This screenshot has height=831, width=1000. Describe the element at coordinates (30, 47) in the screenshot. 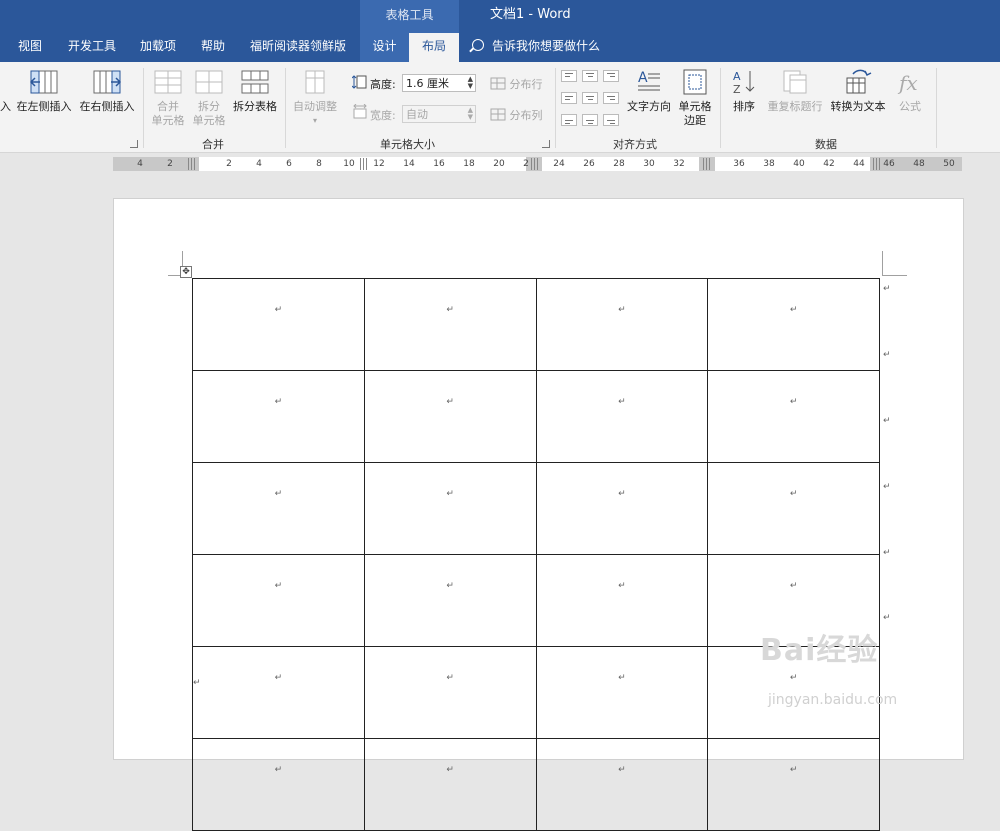

I see `tab-view: 视图` at that location.